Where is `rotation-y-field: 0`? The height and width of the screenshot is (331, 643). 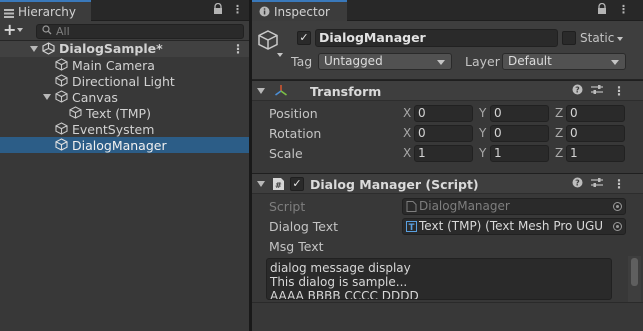 rotation-y-field: 0 is located at coordinates (519, 133).